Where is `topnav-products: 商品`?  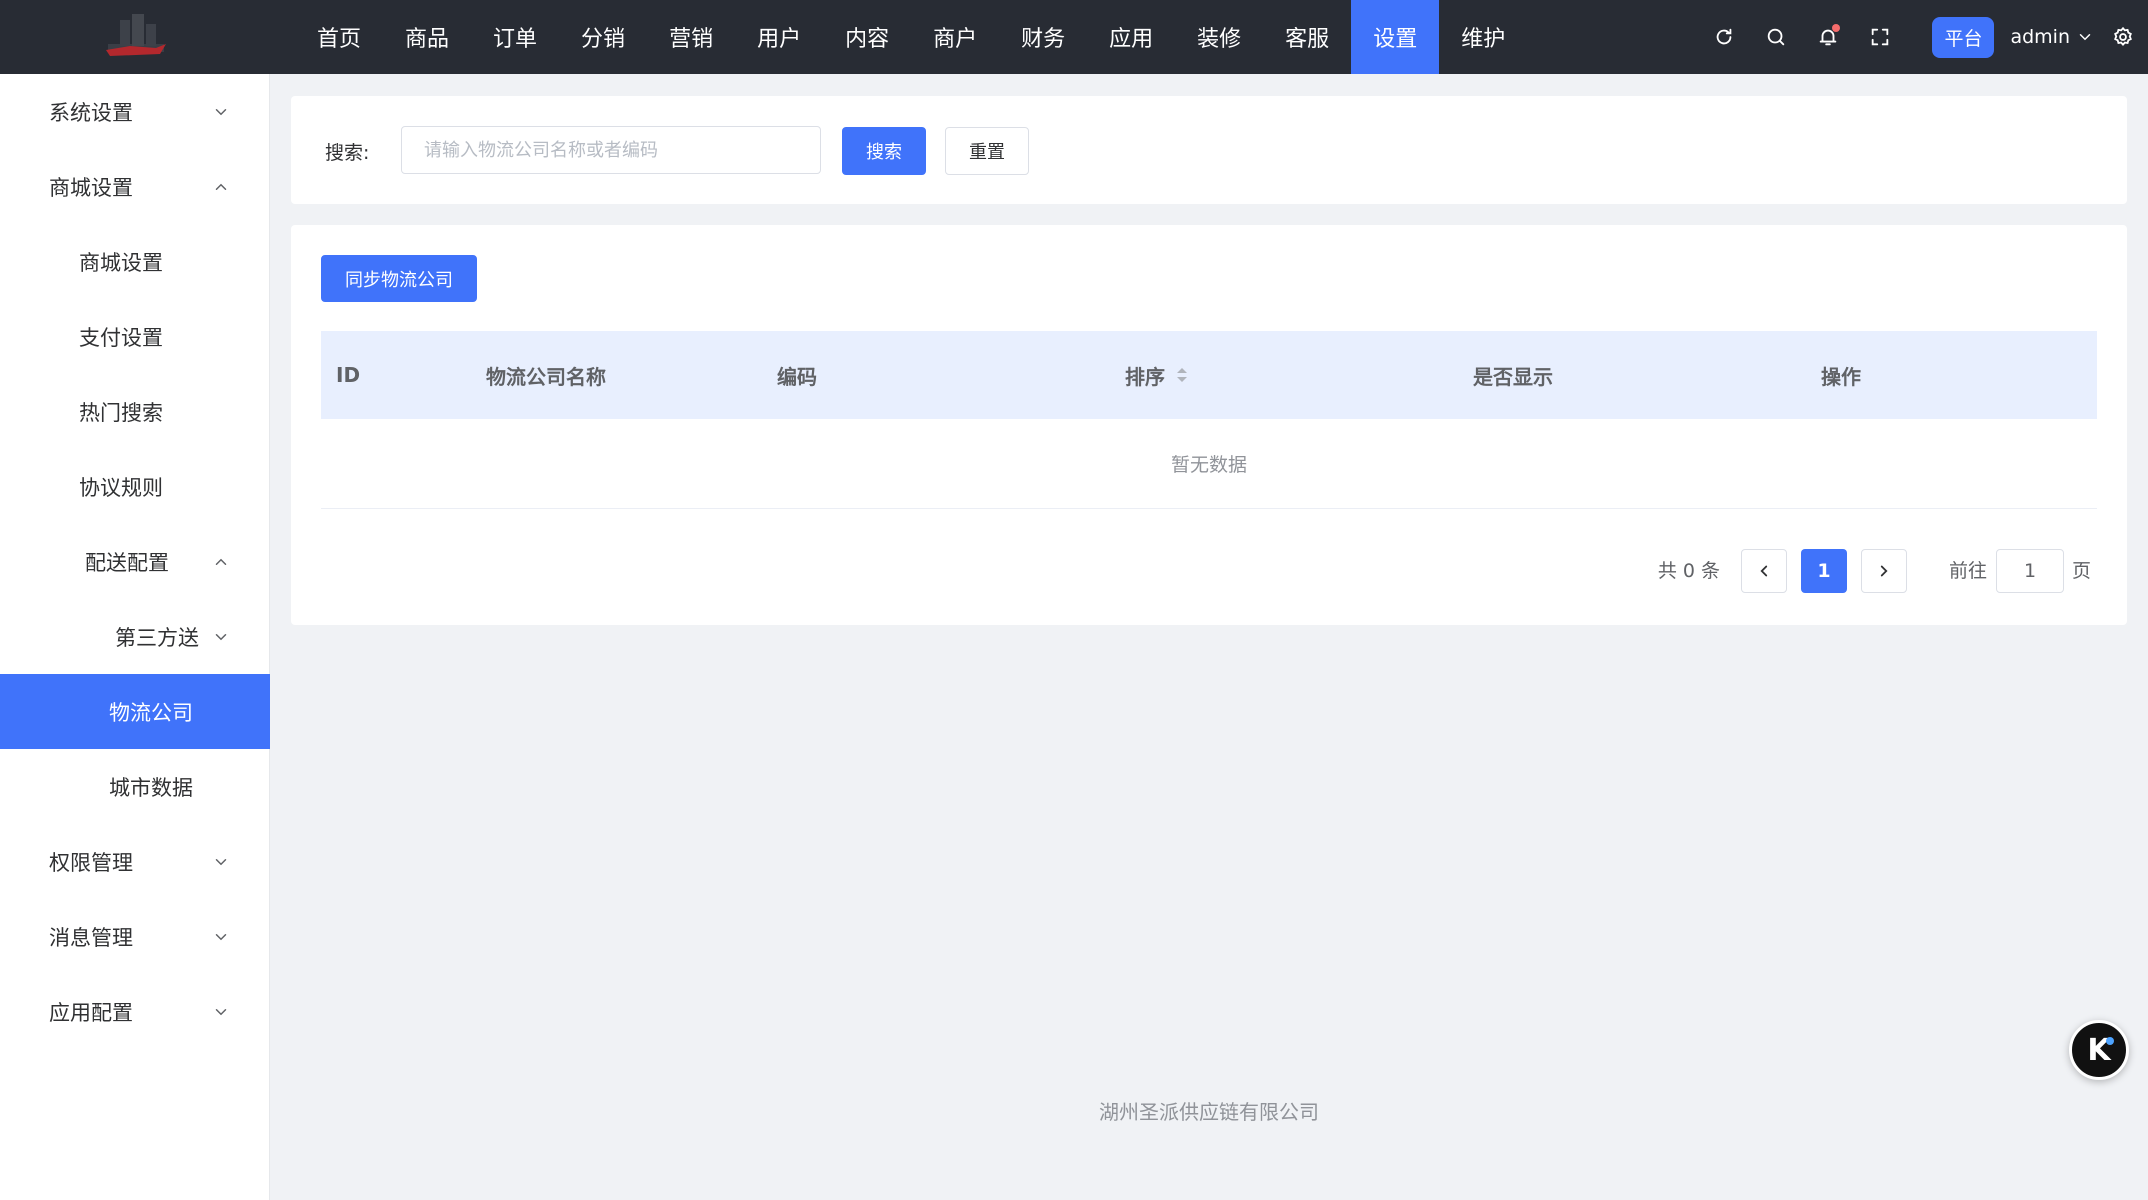
topnav-products: 商品 is located at coordinates (427, 37).